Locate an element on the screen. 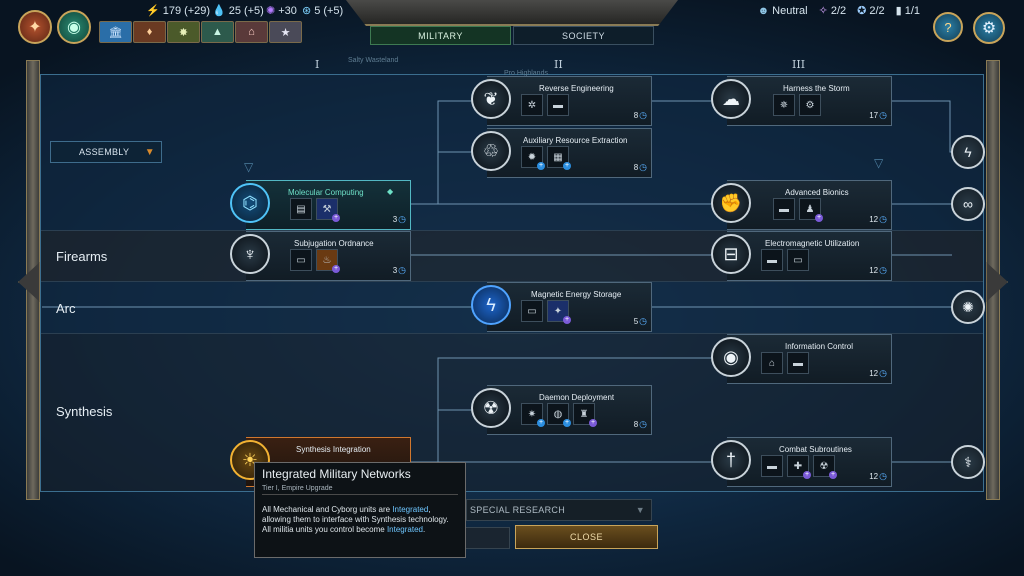 The height and width of the screenshot is (576, 1024). tech-harness-the-storm: ☁ Harness the Storm ✵ ⚙ 17 ◷ is located at coordinates (801, 101).